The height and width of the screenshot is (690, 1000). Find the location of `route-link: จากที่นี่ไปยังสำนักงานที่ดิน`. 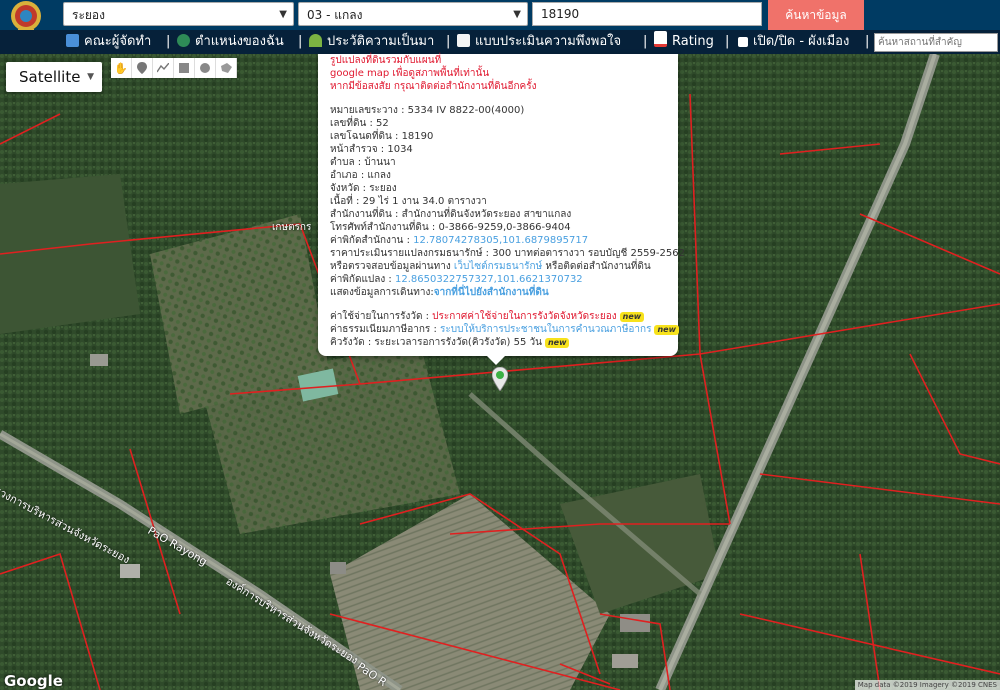

route-link: จากที่นี่ไปยังสำนักงานที่ดิน is located at coordinates (491, 292).